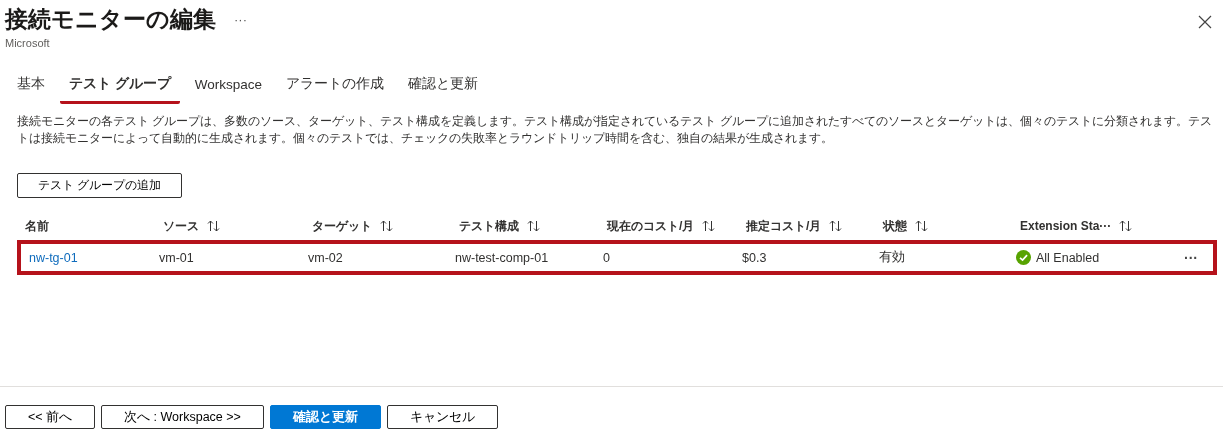 The width and height of the screenshot is (1223, 437). I want to click on tab: アラートの作成, so click(335, 87).